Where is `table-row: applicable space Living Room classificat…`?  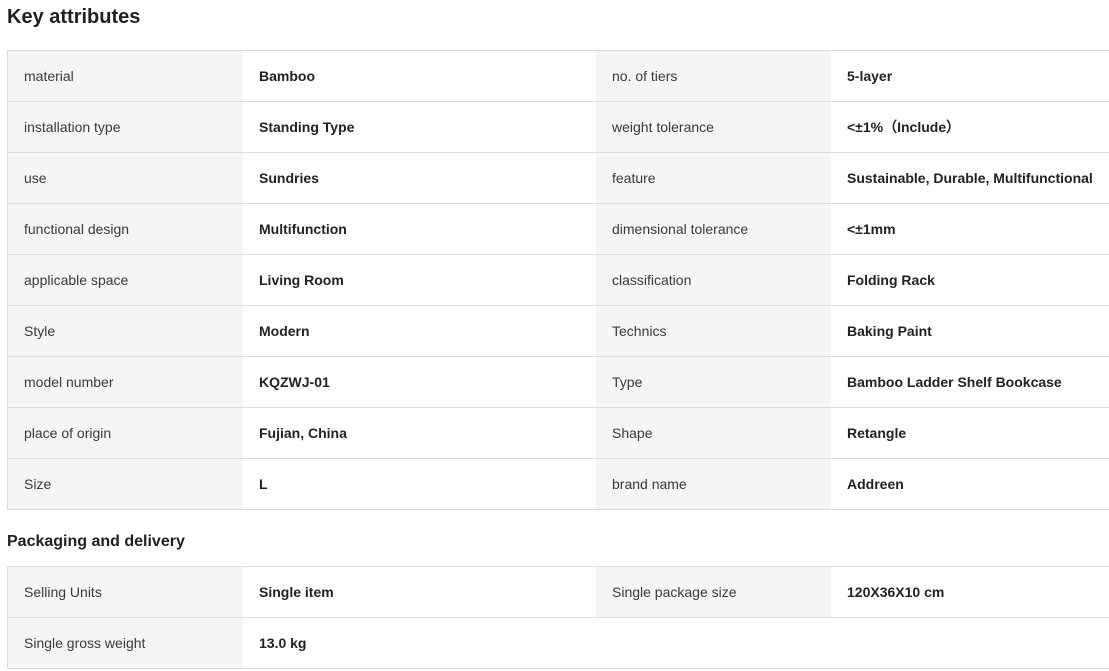 table-row: applicable space Living Room classificat… is located at coordinates (558, 280).